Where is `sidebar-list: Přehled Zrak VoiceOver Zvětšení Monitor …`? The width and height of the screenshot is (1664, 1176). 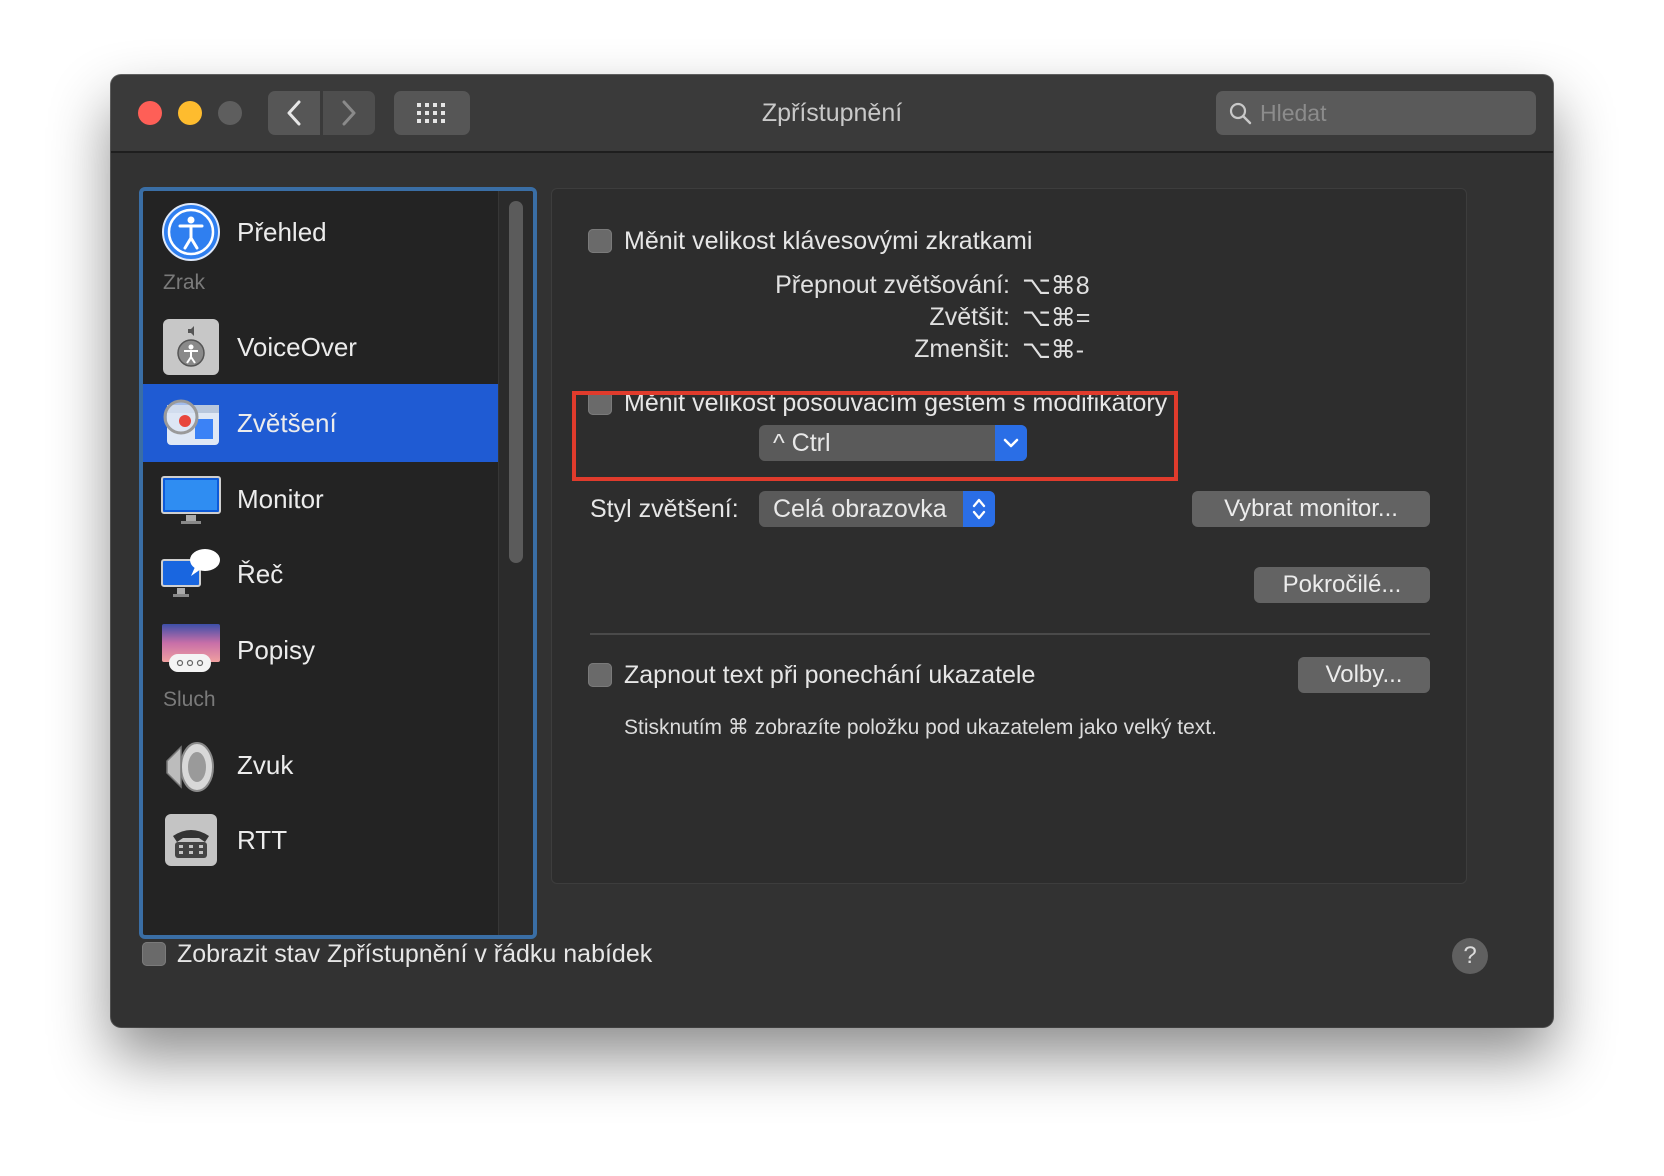 sidebar-list: Přehled Zrak VoiceOver Zvětšení Monitor … is located at coordinates (321, 563).